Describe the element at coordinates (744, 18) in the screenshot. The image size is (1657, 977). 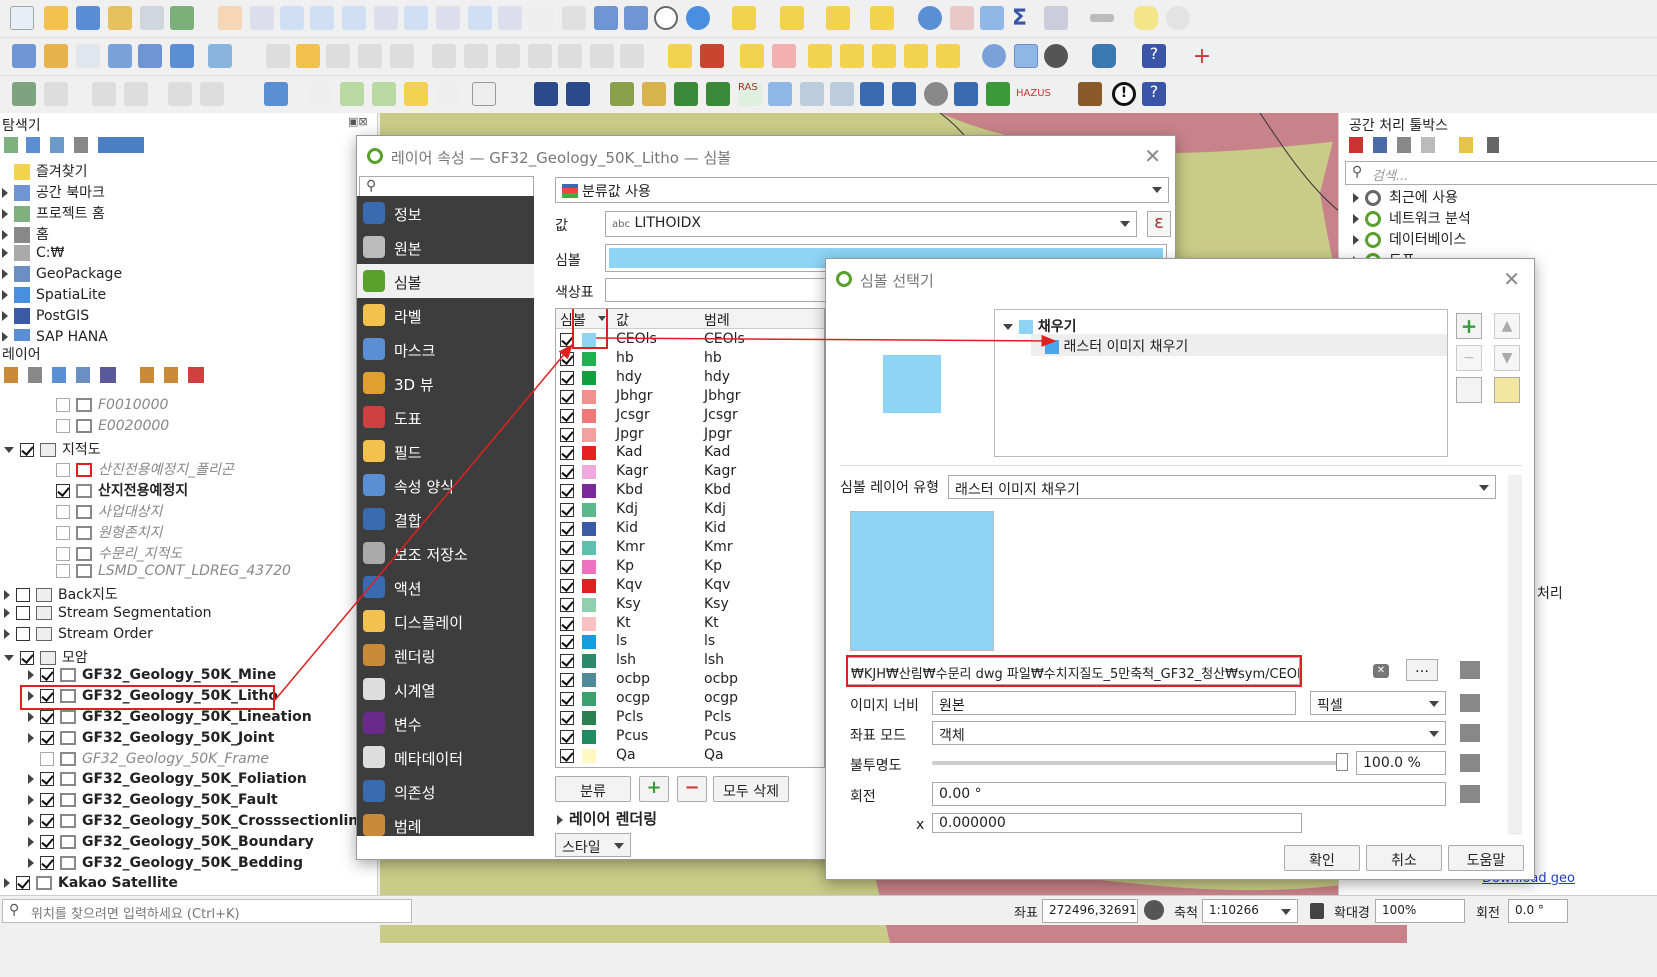
I see `select-features-icon` at that location.